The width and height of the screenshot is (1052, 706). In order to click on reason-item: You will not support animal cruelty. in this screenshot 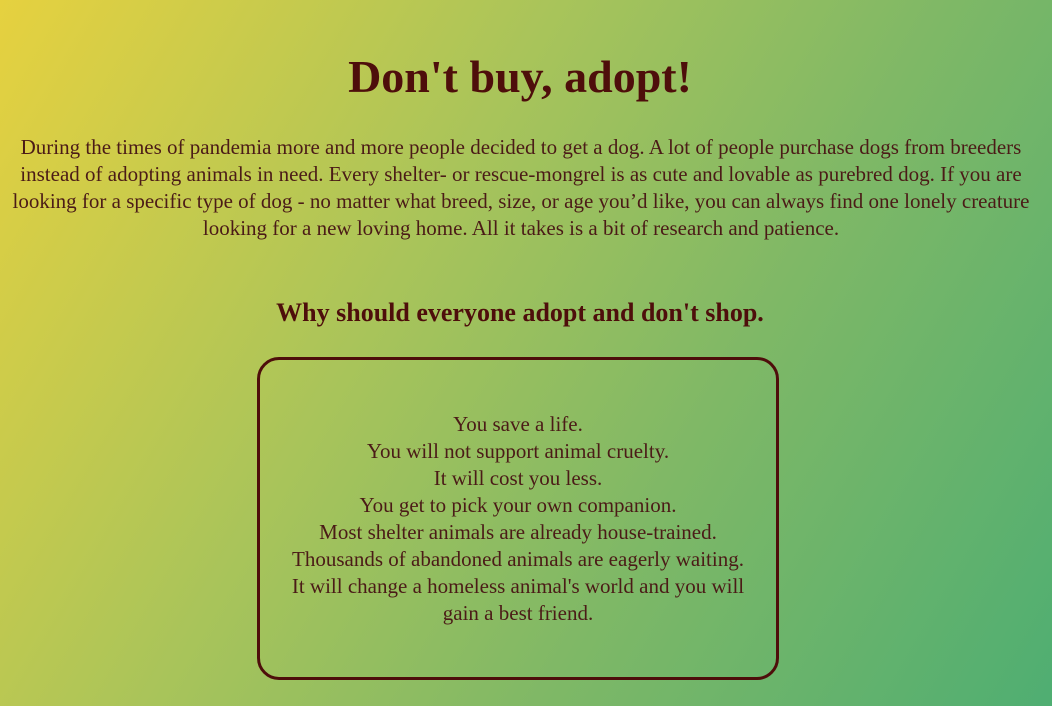, I will do `click(518, 450)`.